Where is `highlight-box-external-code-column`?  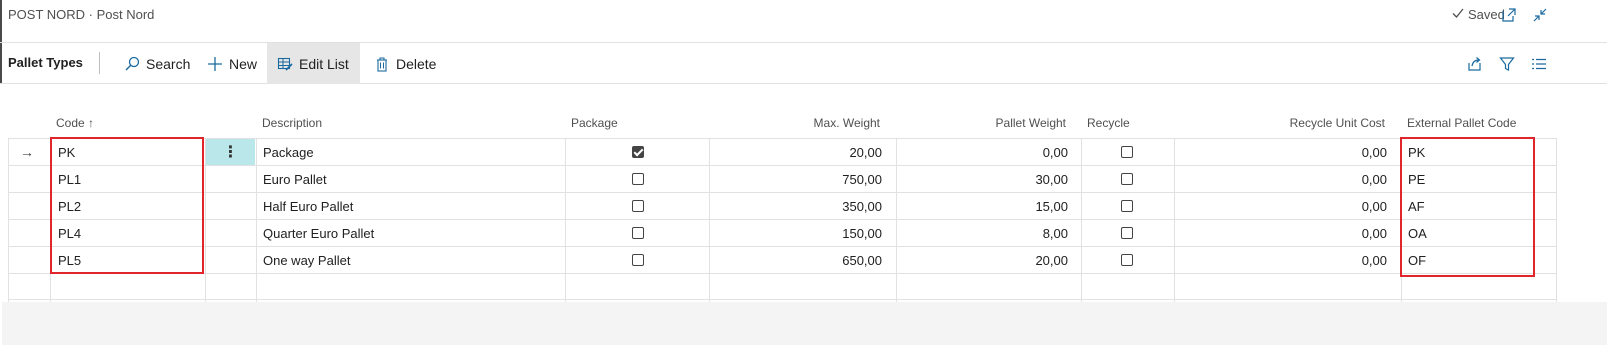
highlight-box-external-code-column is located at coordinates (1467, 207).